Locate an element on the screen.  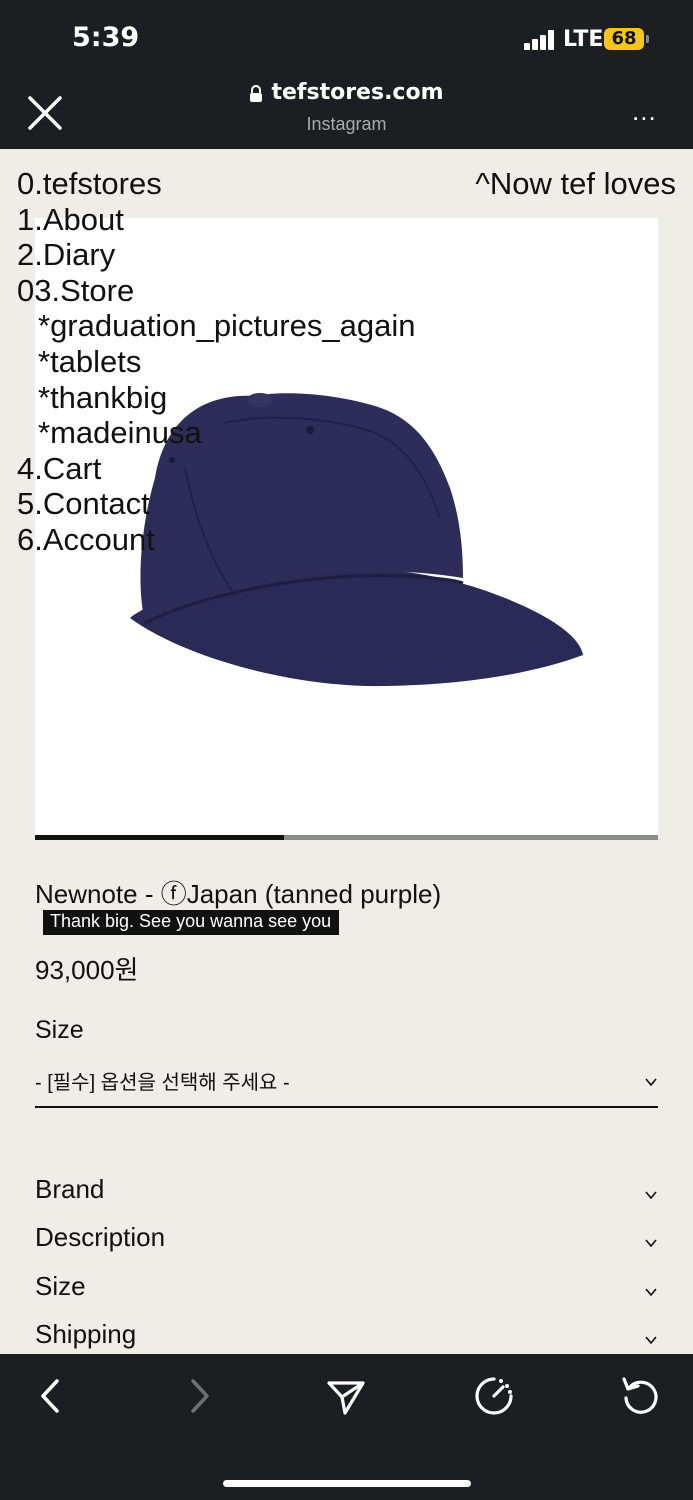
image-progress-fill is located at coordinates (160, 837).